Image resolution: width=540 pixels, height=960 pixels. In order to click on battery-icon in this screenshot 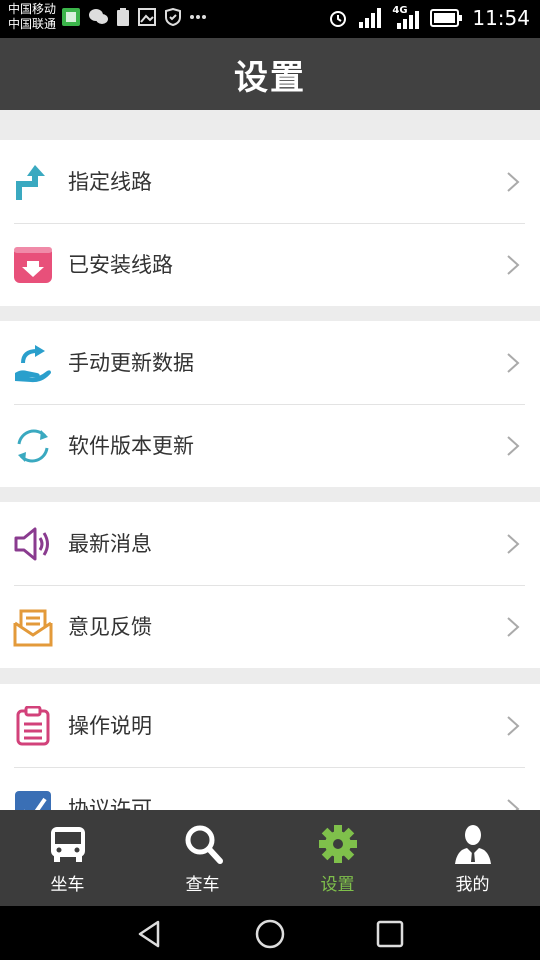, I will do `click(446, 18)`.